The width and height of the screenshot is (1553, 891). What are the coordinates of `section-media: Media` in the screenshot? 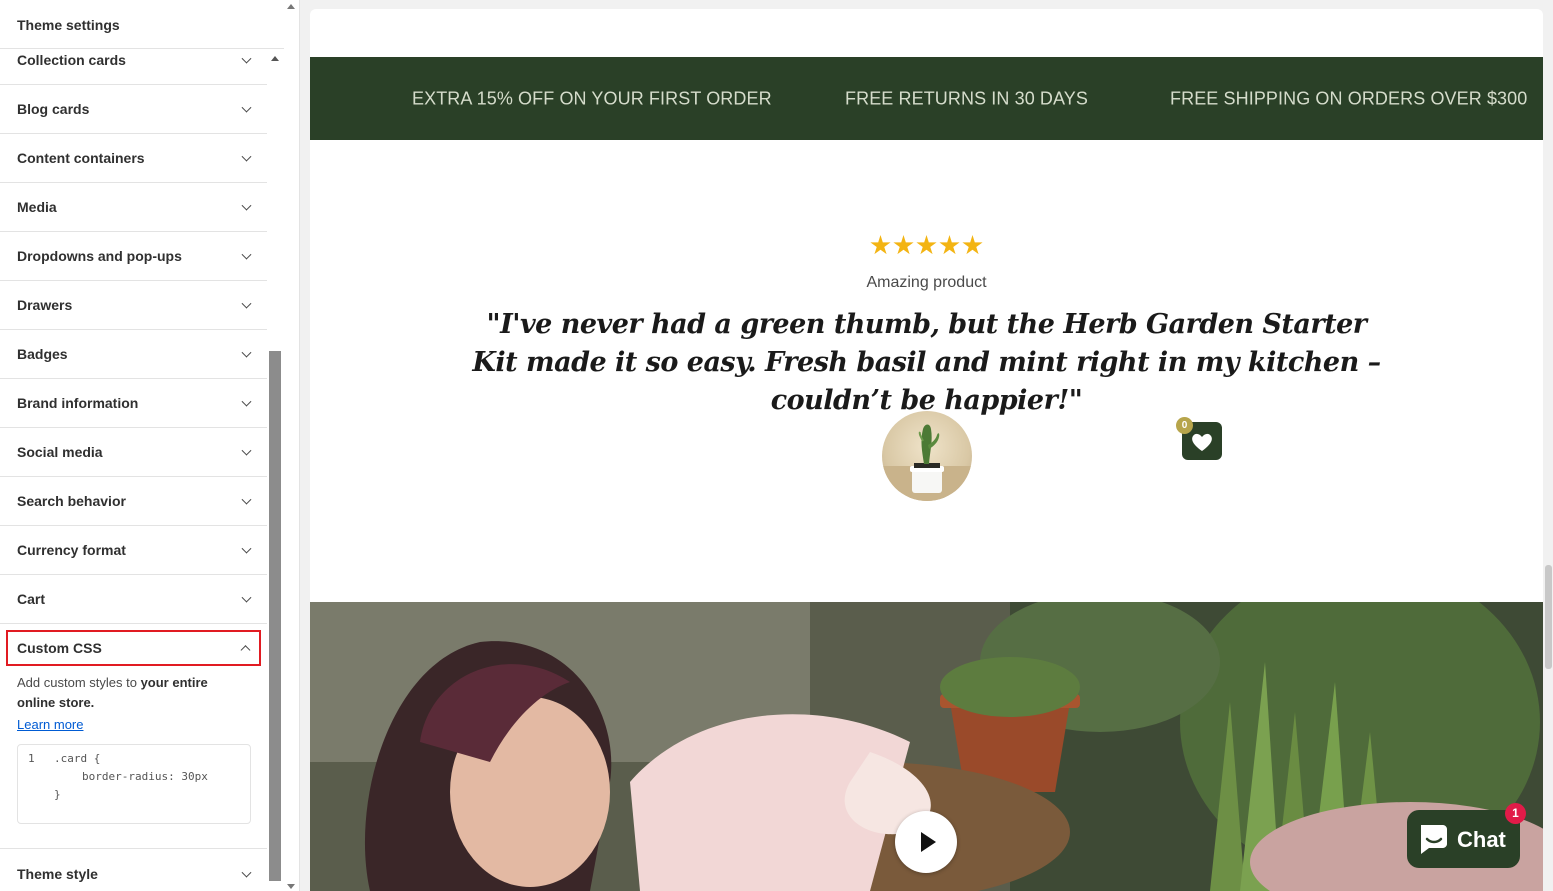 It's located at (133, 207).